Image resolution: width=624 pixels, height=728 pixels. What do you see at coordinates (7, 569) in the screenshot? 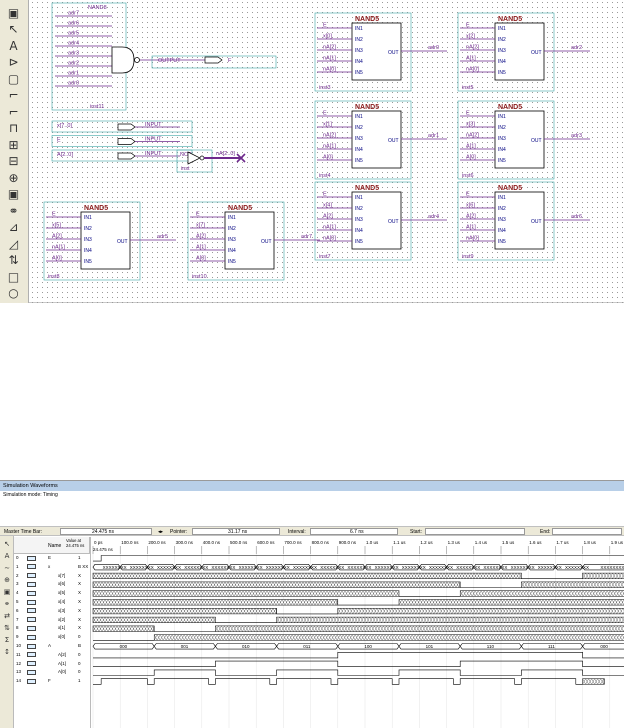
I see `waveform-editing-icon: ∼` at bounding box center [7, 569].